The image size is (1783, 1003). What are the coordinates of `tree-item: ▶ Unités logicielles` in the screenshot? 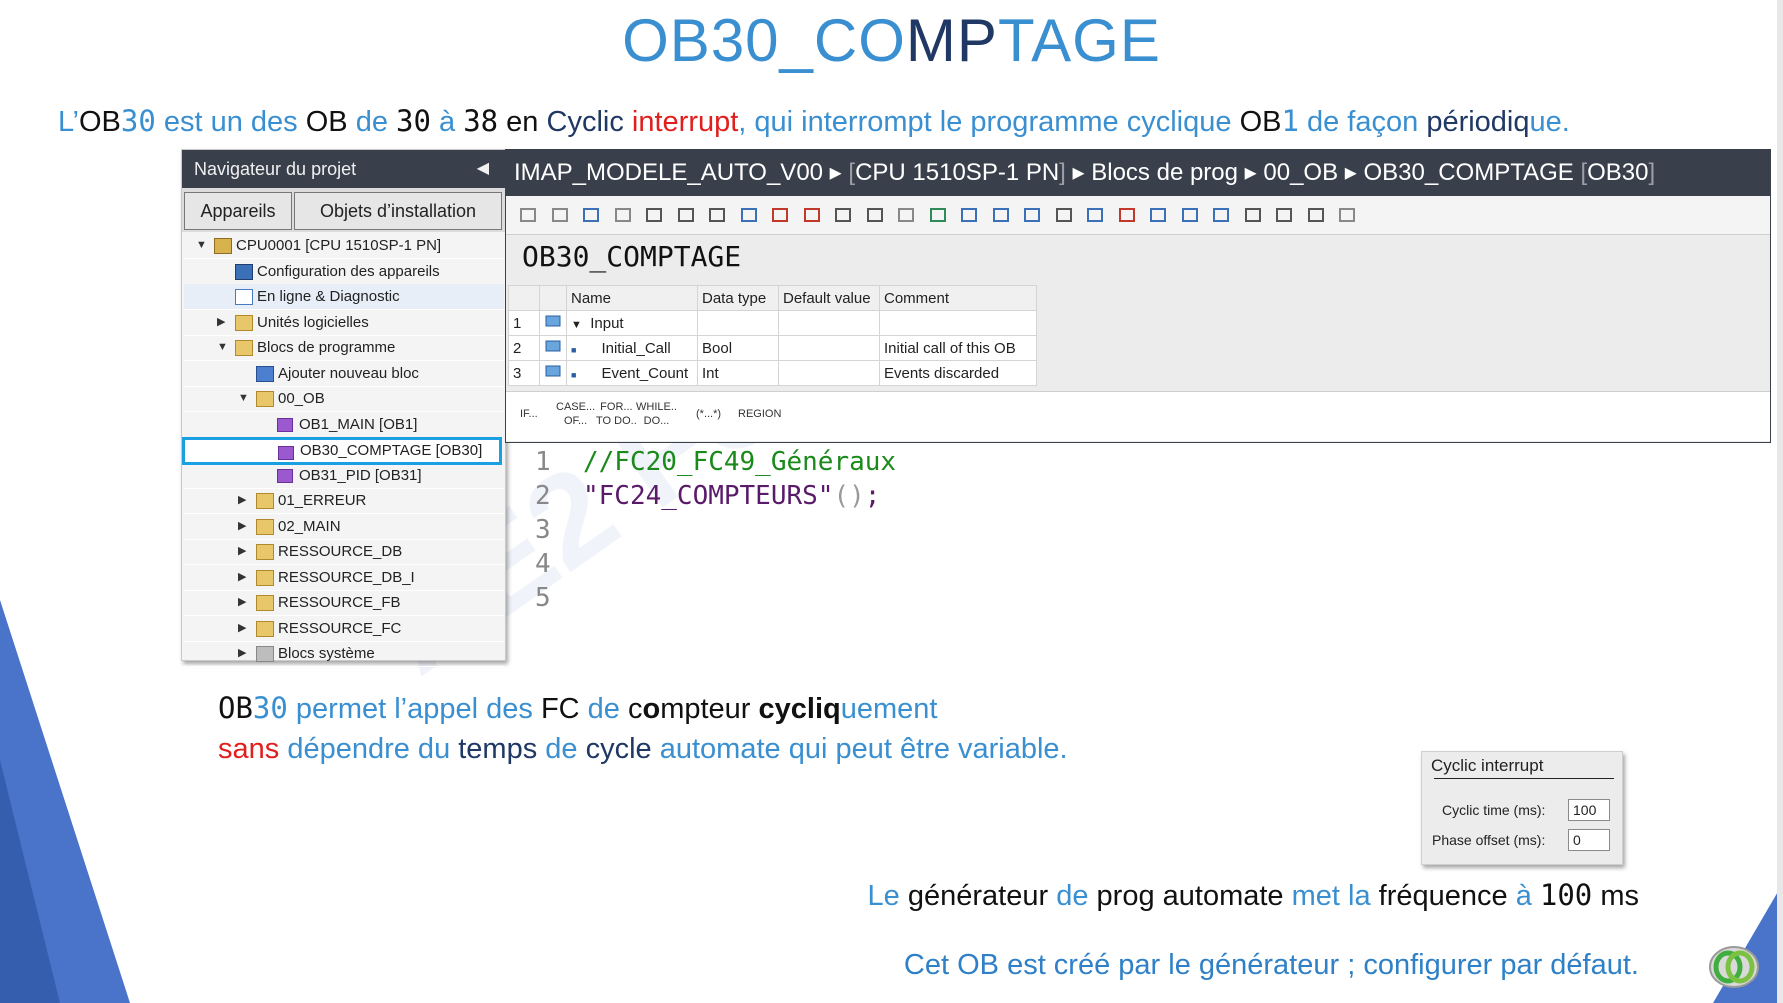 It's located at (344, 323).